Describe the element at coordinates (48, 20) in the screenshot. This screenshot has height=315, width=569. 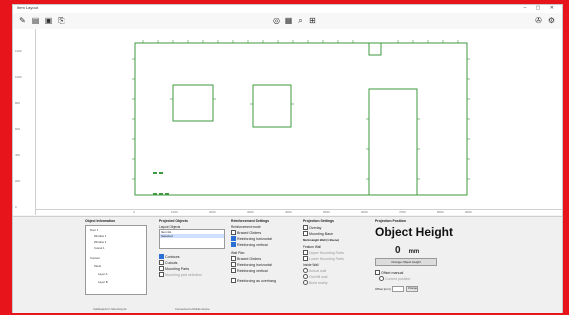
I see `save-file-icon: ▣` at that location.